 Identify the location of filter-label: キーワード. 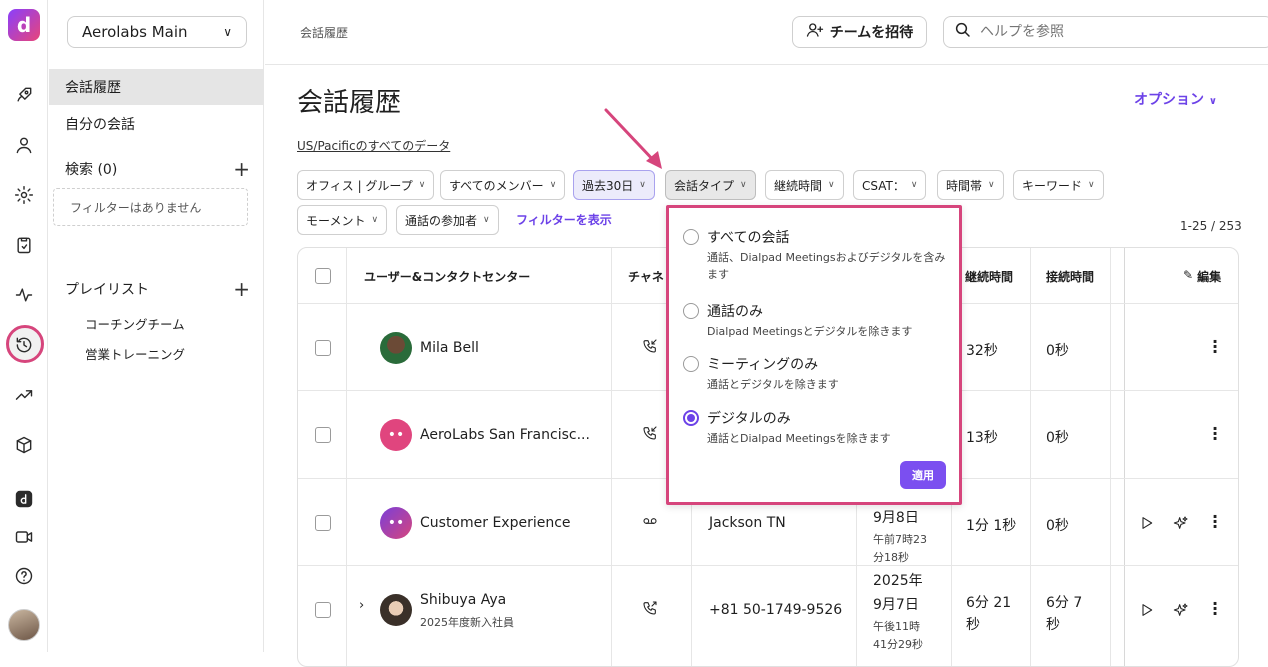
(1052, 185).